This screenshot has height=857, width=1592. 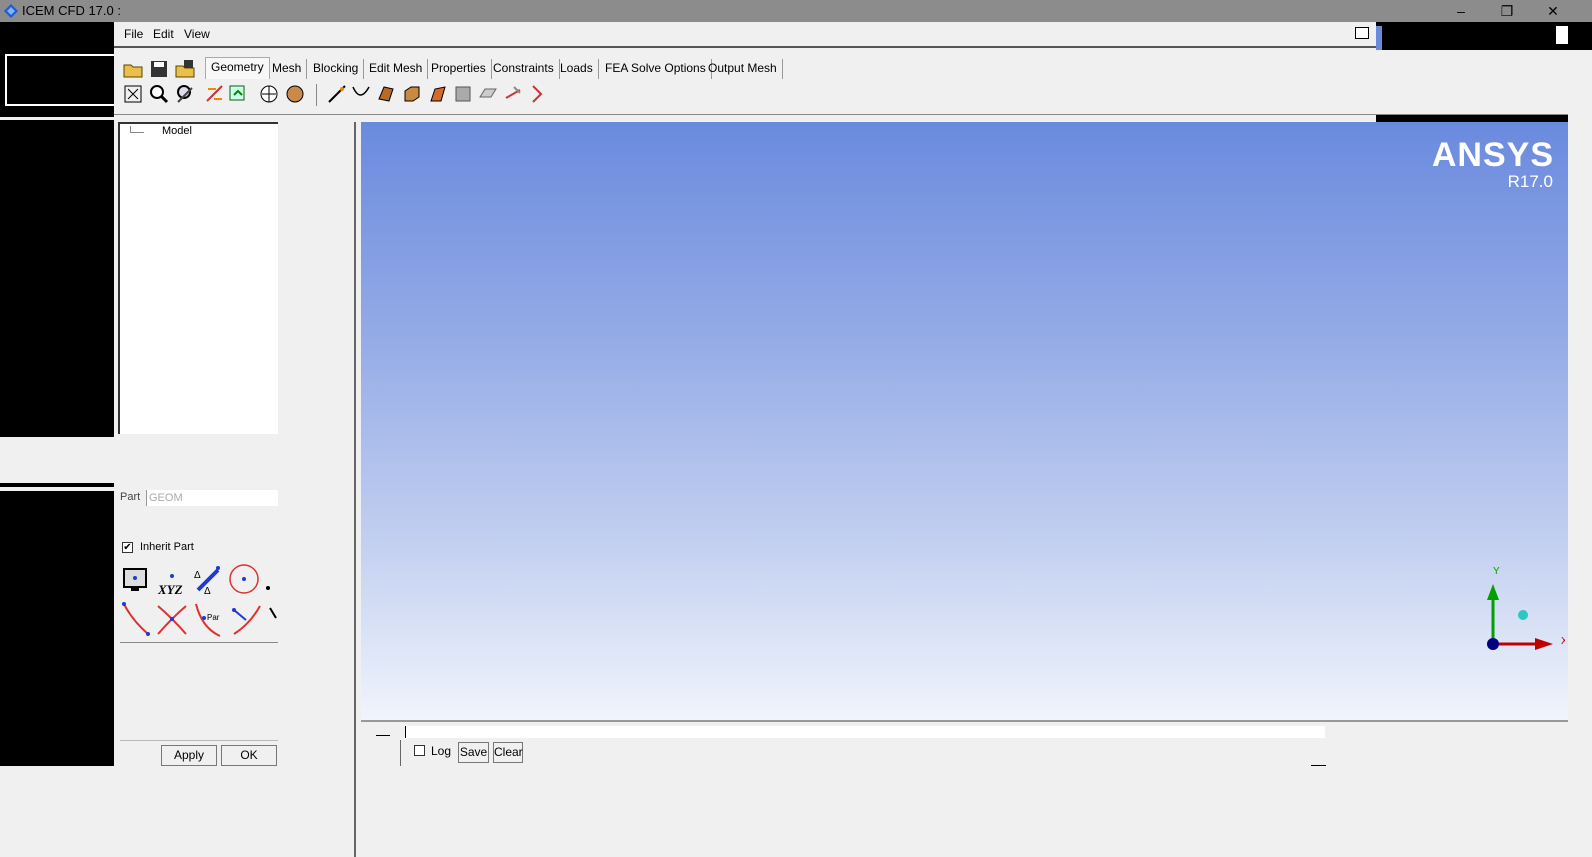 What do you see at coordinates (524, 69) in the screenshot?
I see `tab-constraints: Constraints` at bounding box center [524, 69].